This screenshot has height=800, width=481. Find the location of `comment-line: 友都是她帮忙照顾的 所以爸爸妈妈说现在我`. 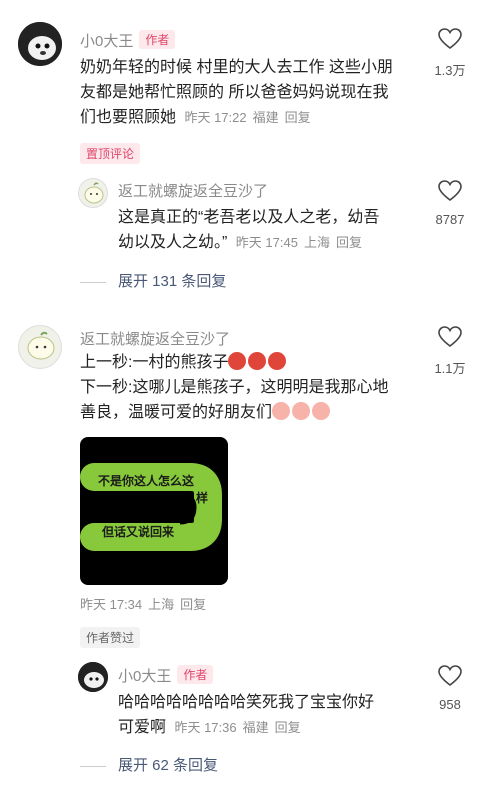

comment-line: 友都是她帮忙照顾的 所以爸爸妈妈说现在我 is located at coordinates (234, 92).